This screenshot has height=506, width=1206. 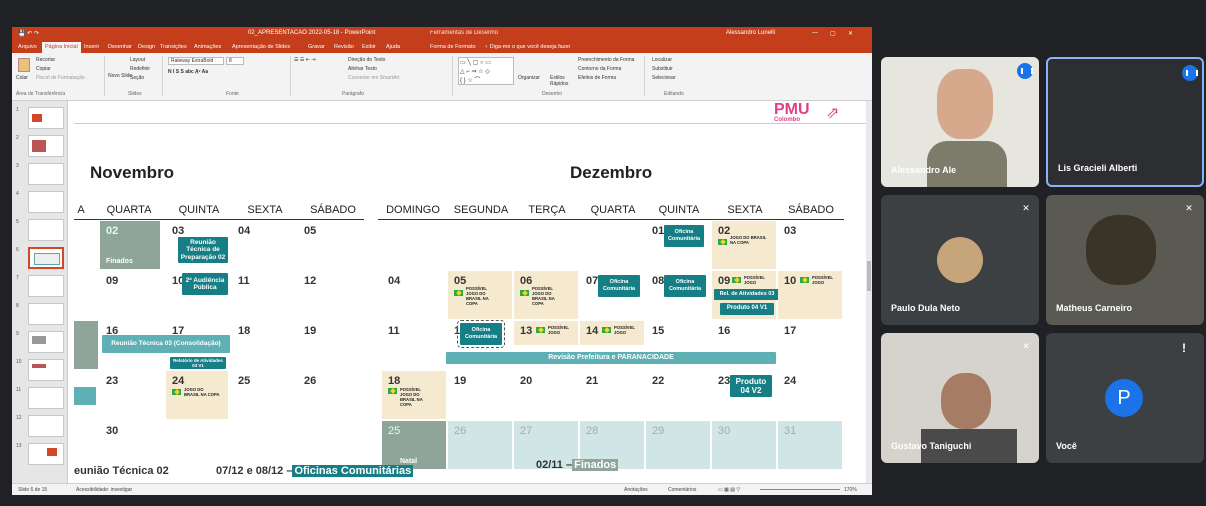 I want to click on tab-ajuda: Ajuda, so click(x=393, y=47).